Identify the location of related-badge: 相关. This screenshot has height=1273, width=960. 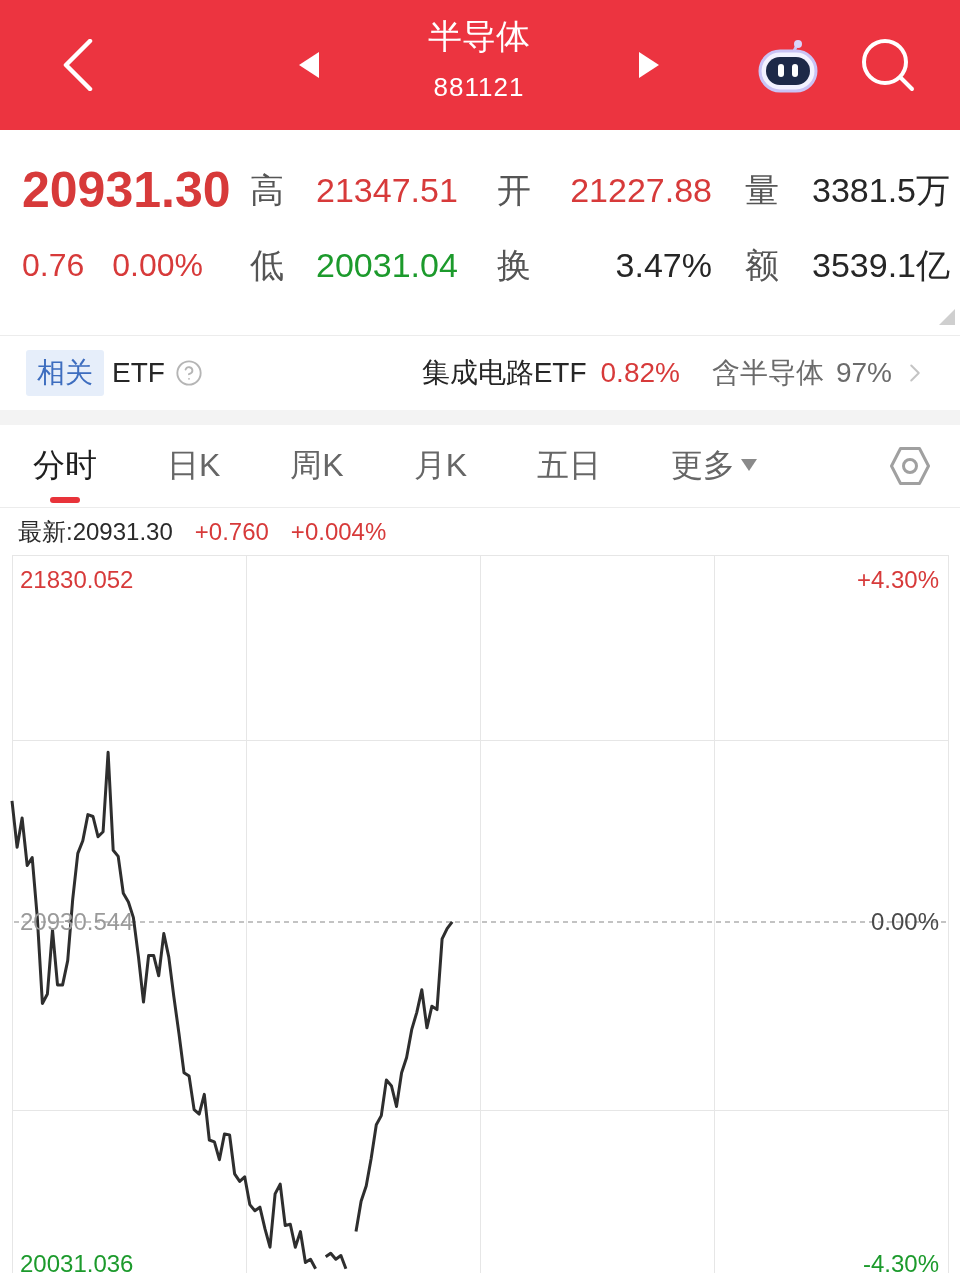
(65, 373).